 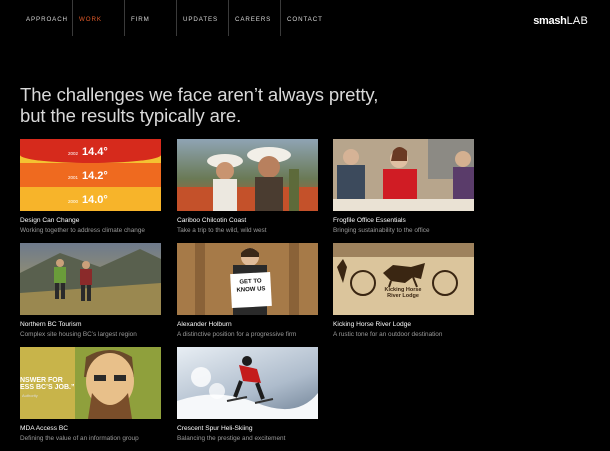 What do you see at coordinates (369, 220) in the screenshot?
I see `project-title: Frogfile Office Essentials` at bounding box center [369, 220].